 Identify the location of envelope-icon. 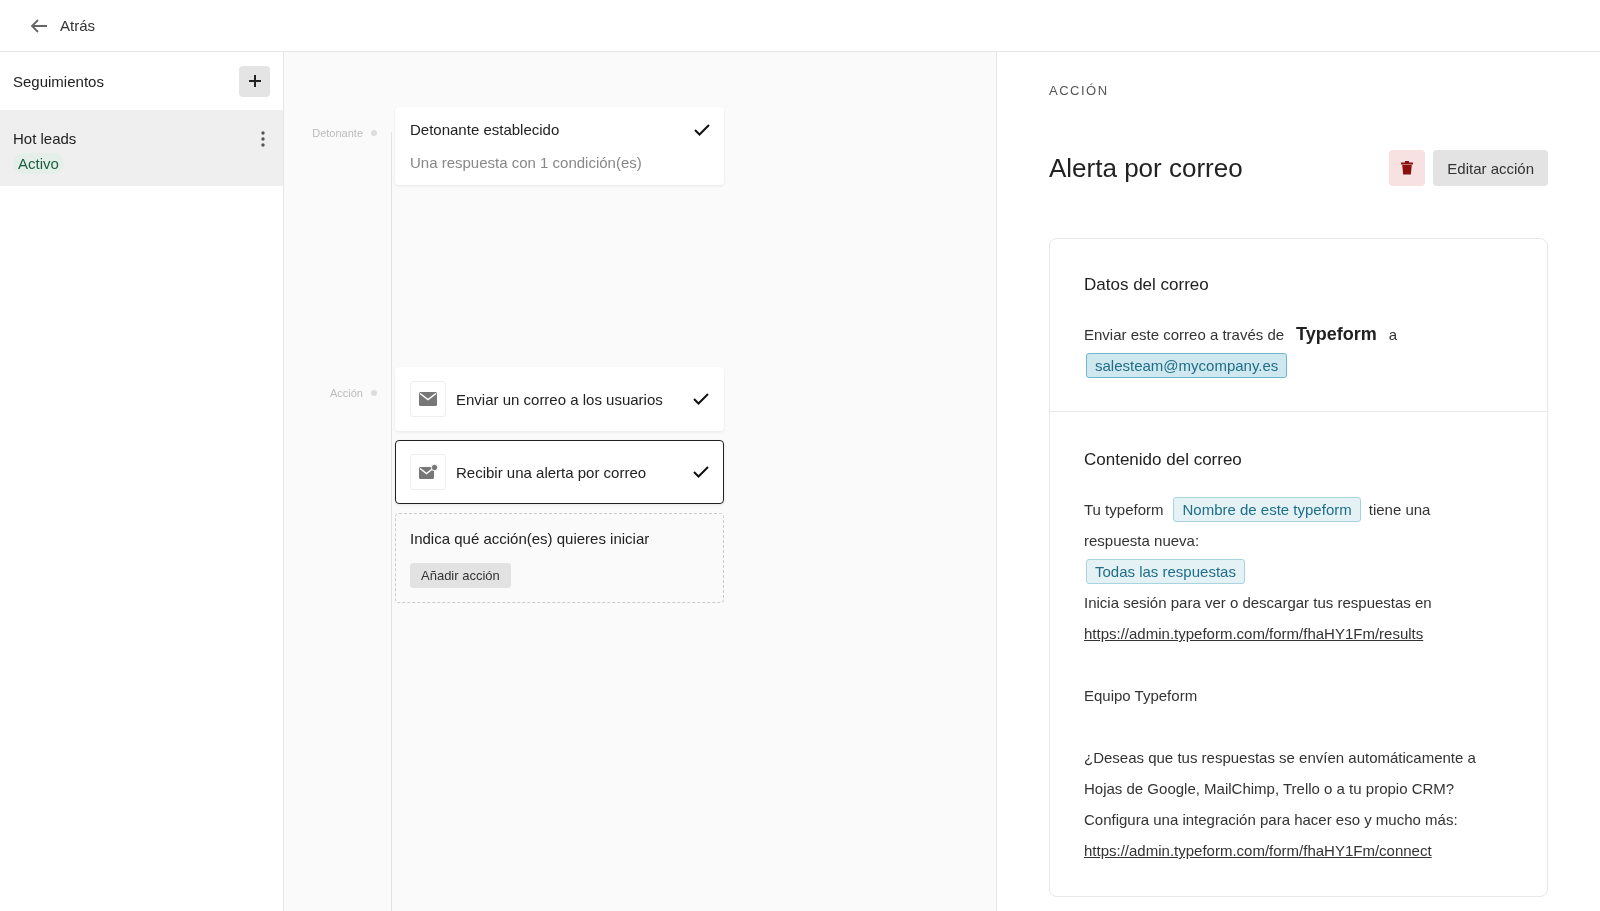
(428, 399).